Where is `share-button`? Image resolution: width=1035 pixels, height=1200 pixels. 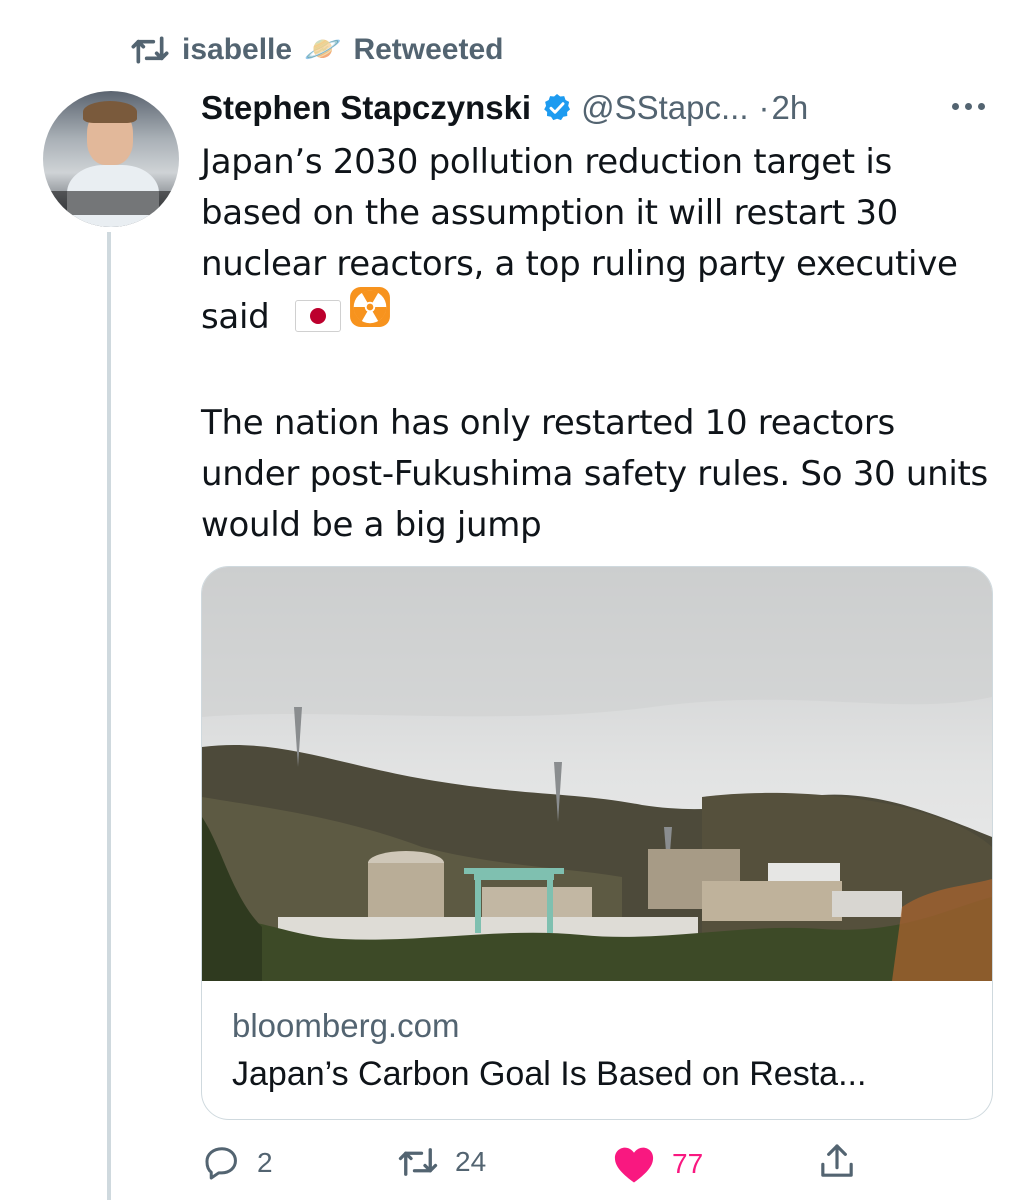
share-button is located at coordinates (837, 1161).